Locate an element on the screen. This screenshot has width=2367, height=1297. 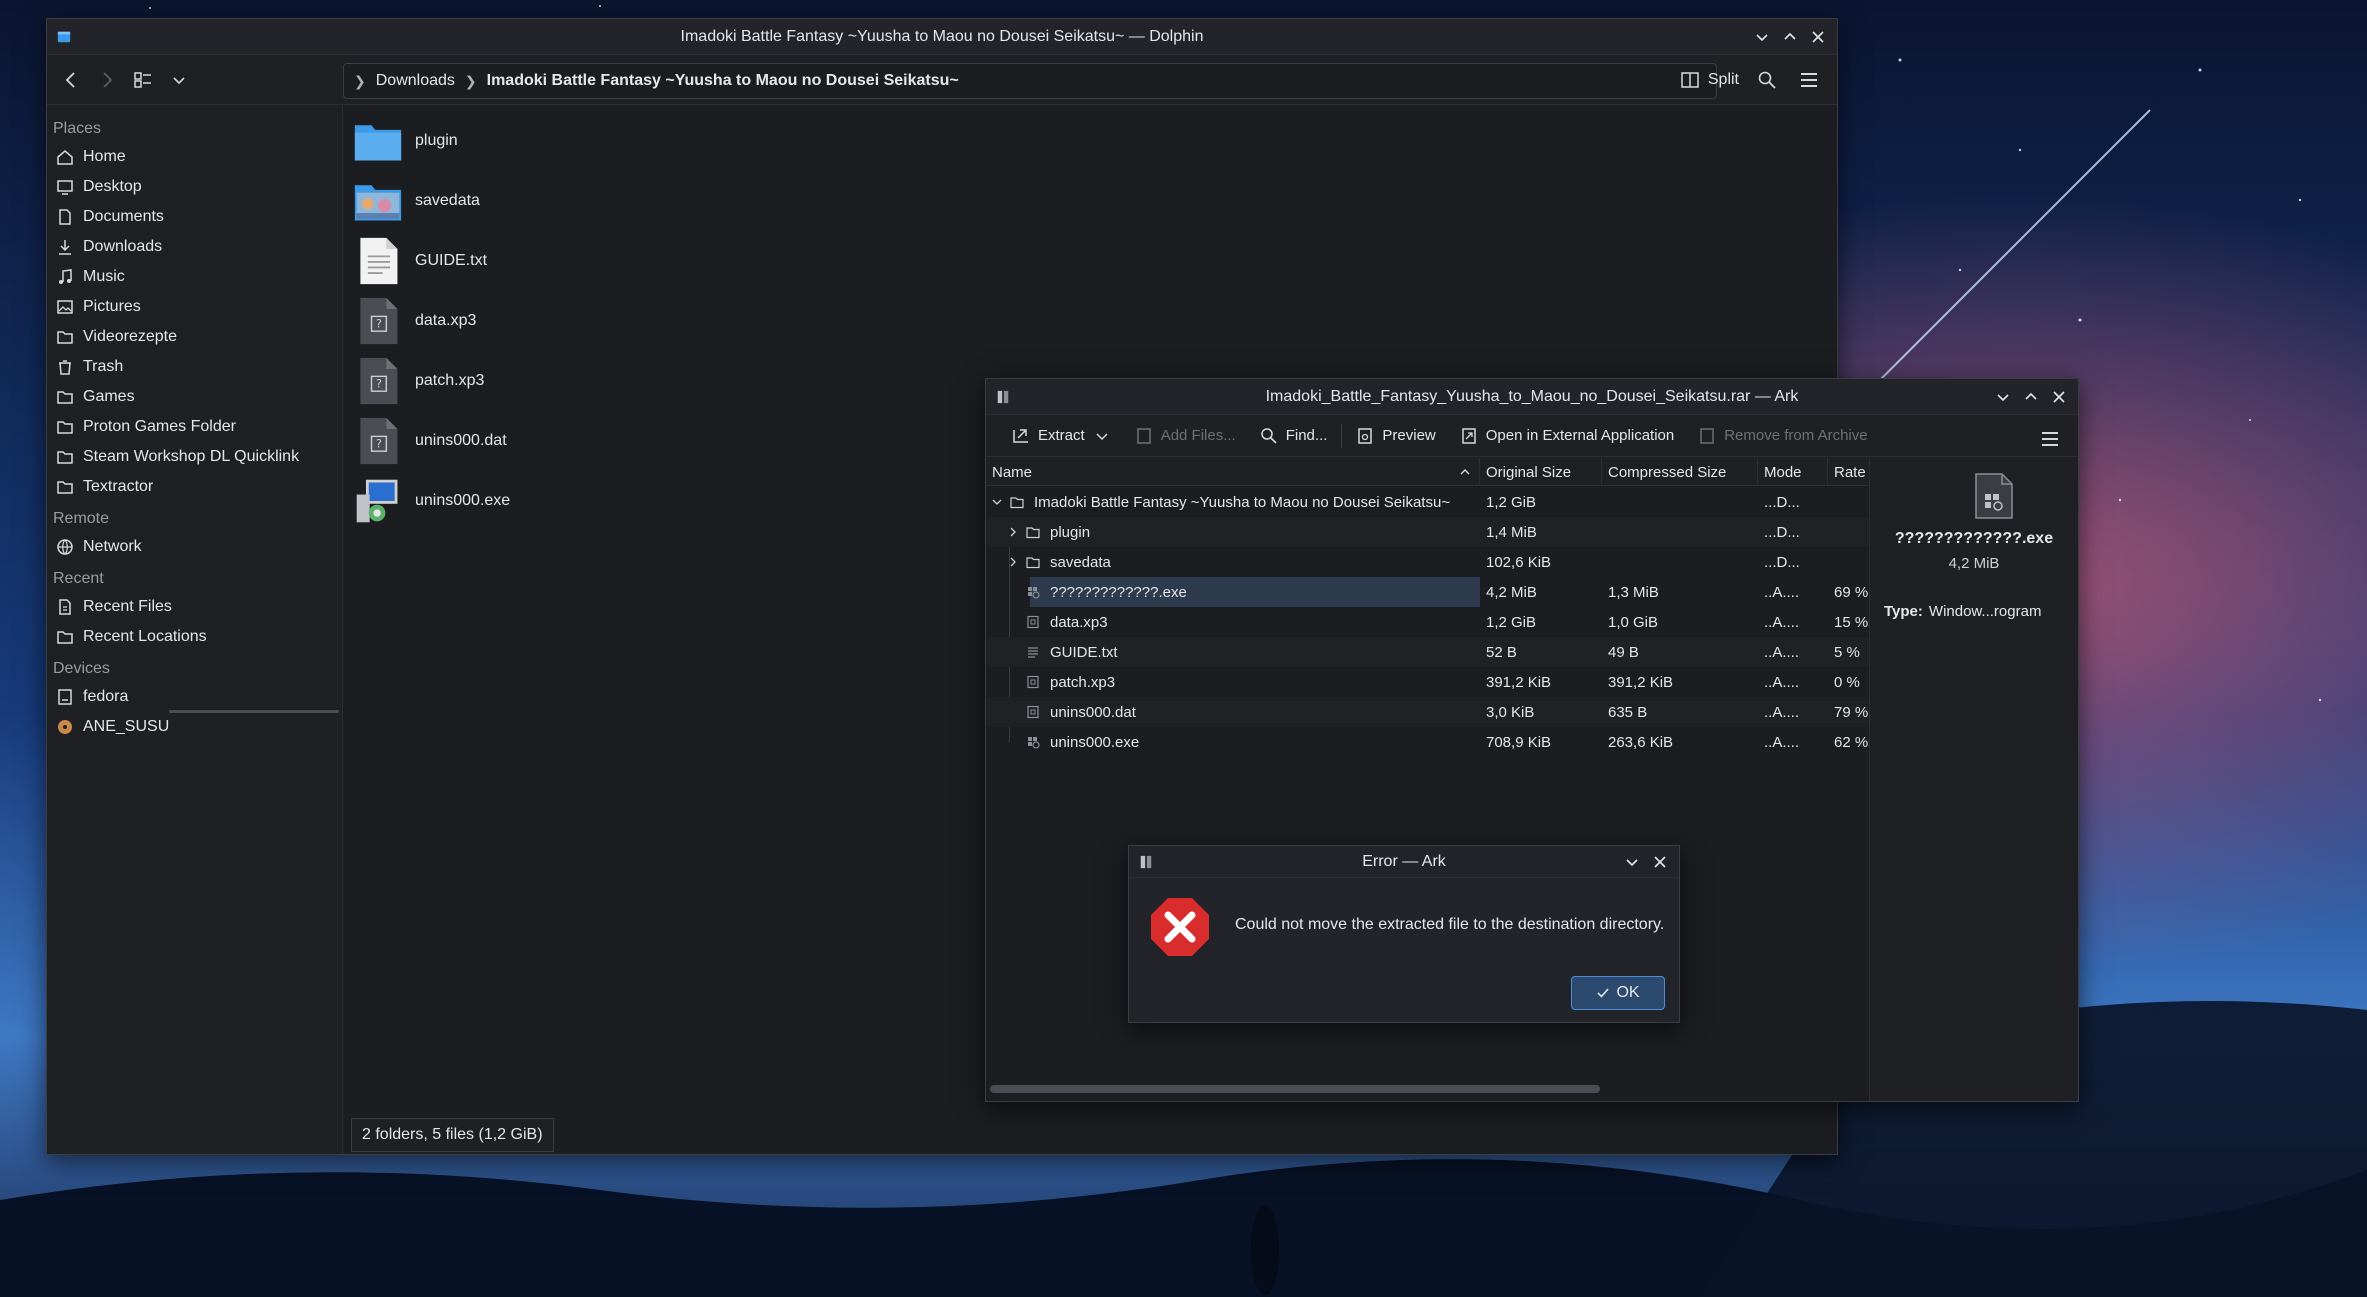
extract-icon is located at coordinates (1020, 435).